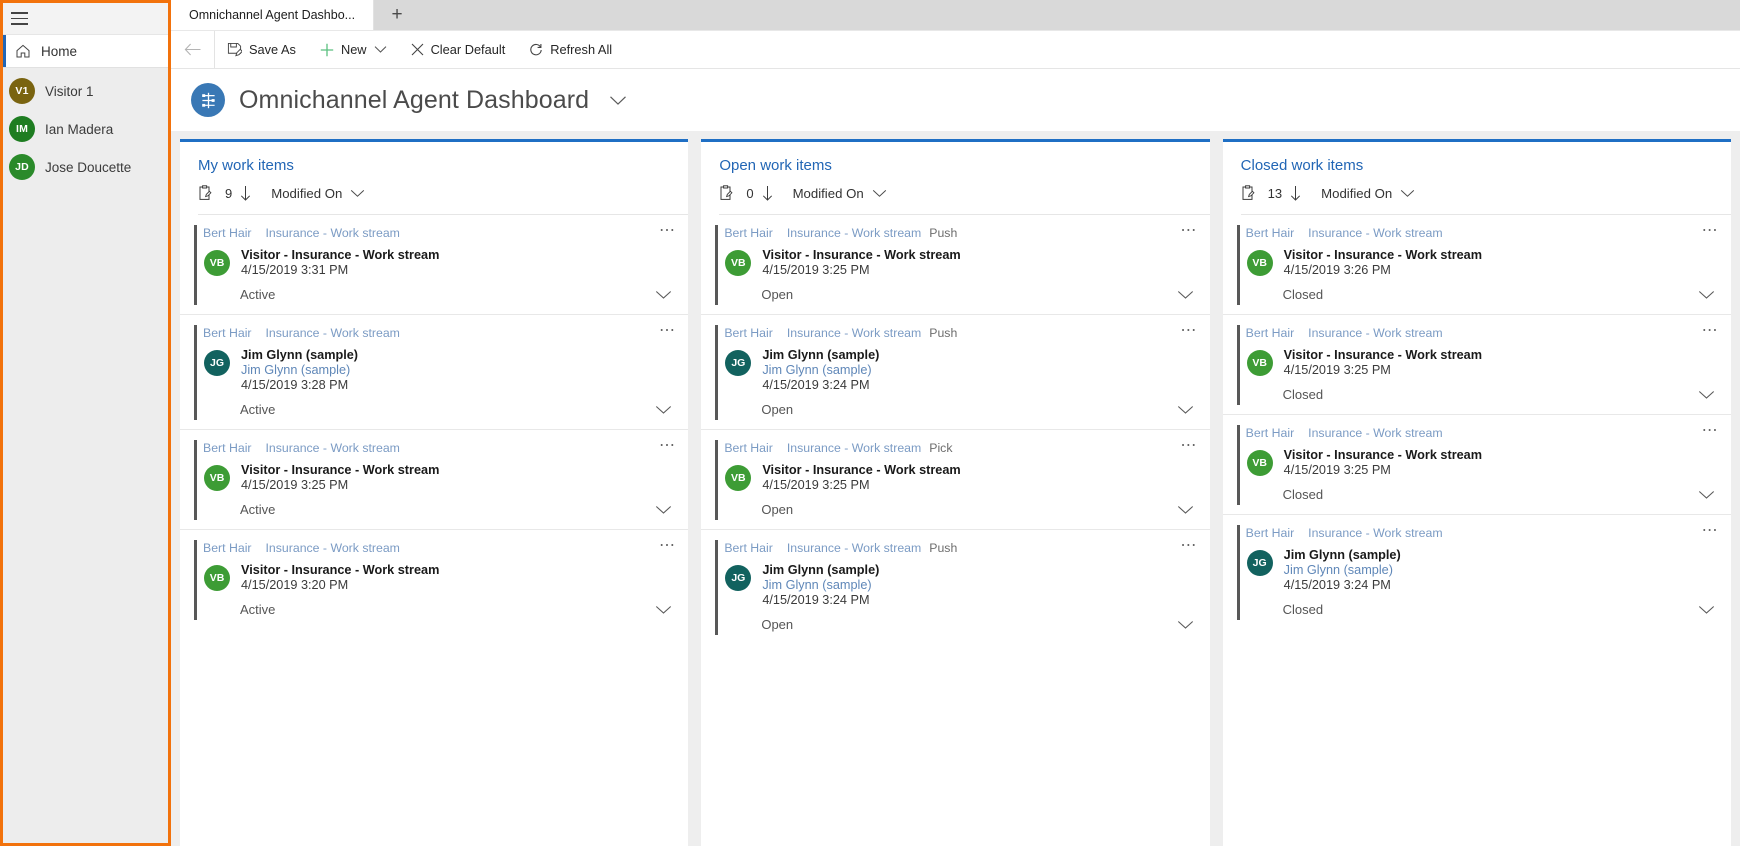 This screenshot has width=1740, height=846. I want to click on save-as-button: Save As, so click(261, 49).